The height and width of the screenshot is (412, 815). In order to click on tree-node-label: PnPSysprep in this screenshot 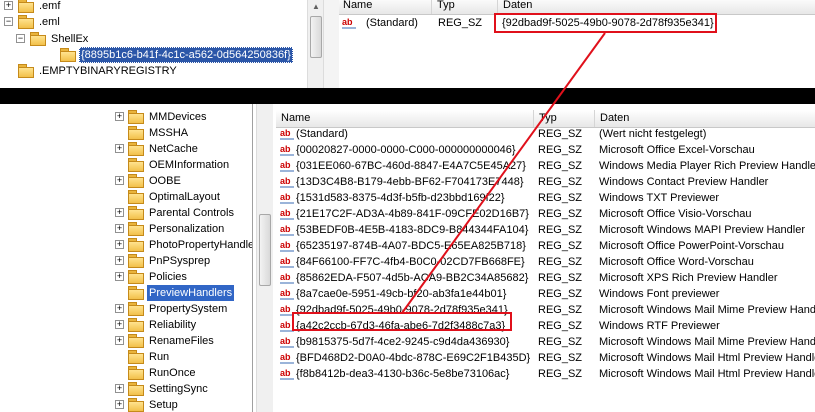, I will do `click(179, 261)`.